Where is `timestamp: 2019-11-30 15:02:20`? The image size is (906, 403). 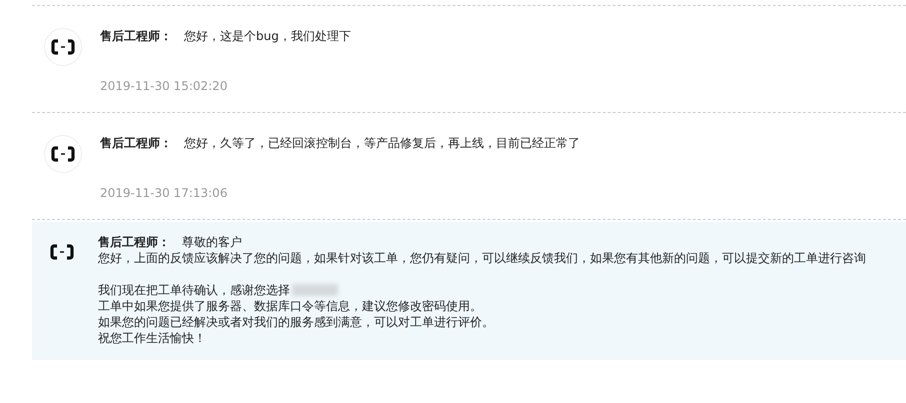
timestamp: 2019-11-30 15:02:20 is located at coordinates (164, 86).